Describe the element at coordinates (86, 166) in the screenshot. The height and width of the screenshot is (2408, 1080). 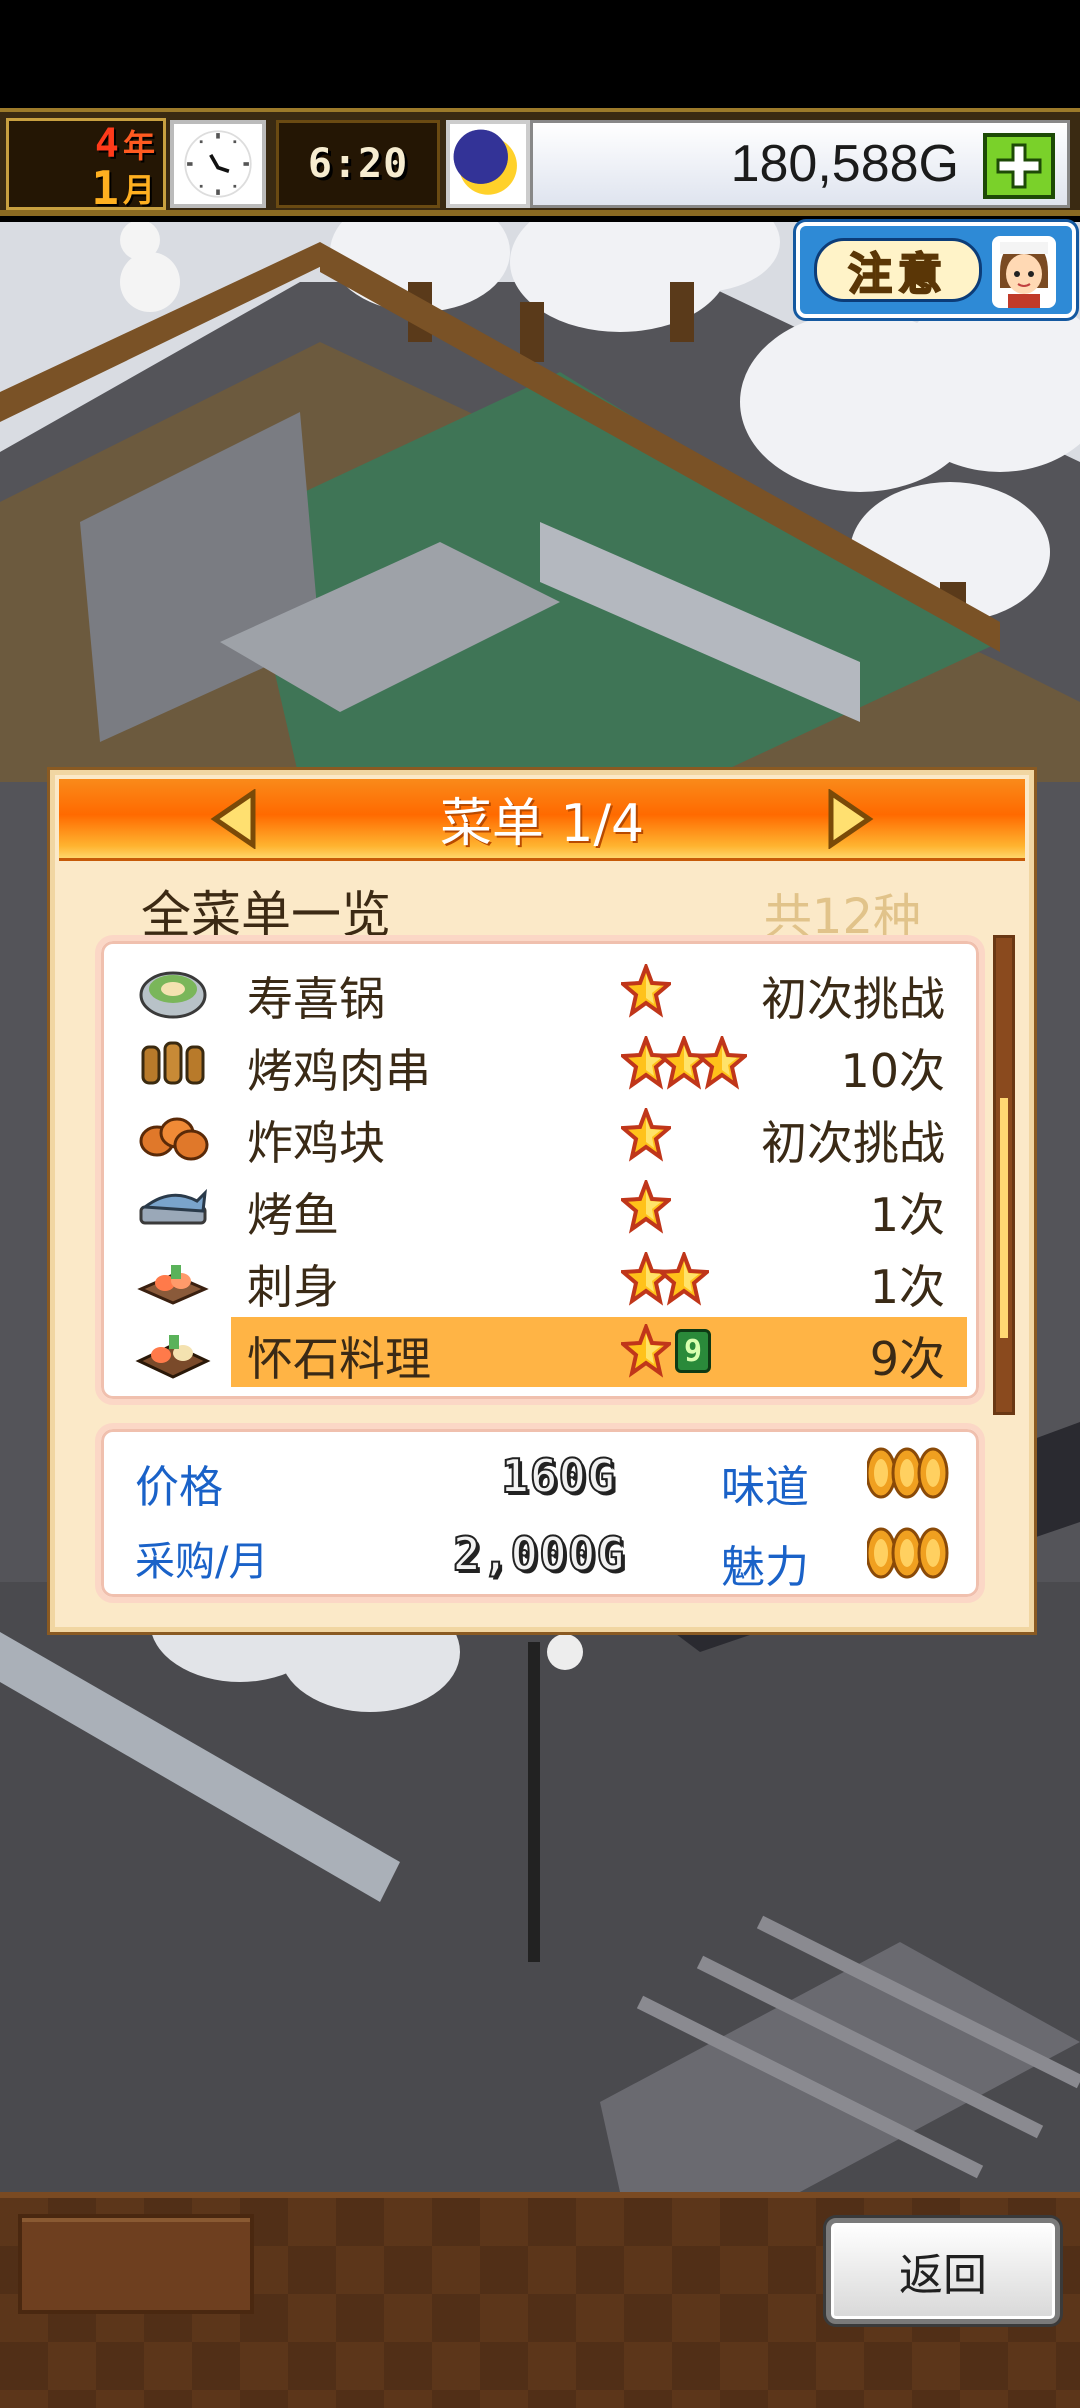
I see `date-display: 4 年 1 月` at that location.